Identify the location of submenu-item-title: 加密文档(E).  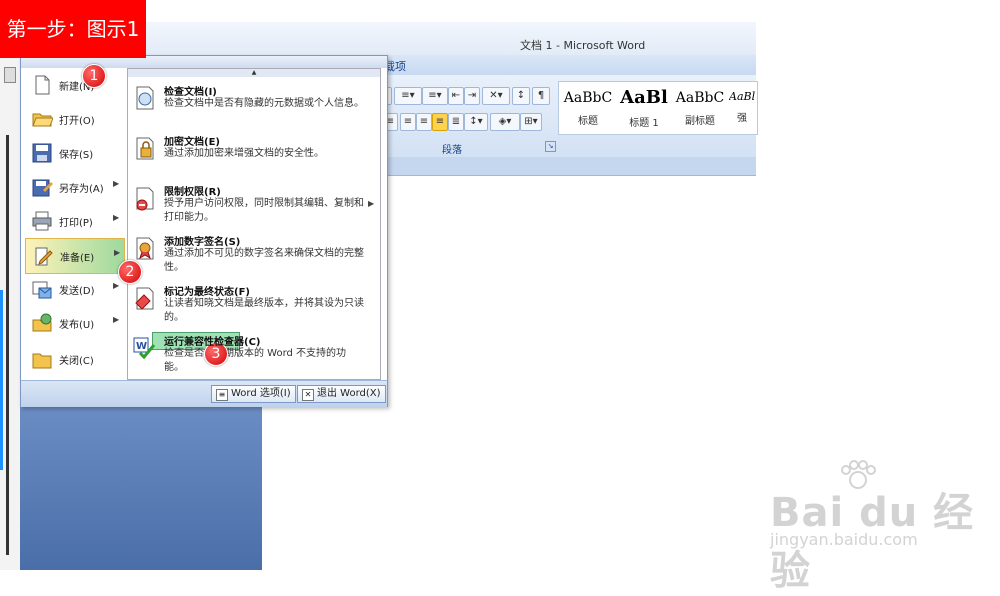
(192, 142).